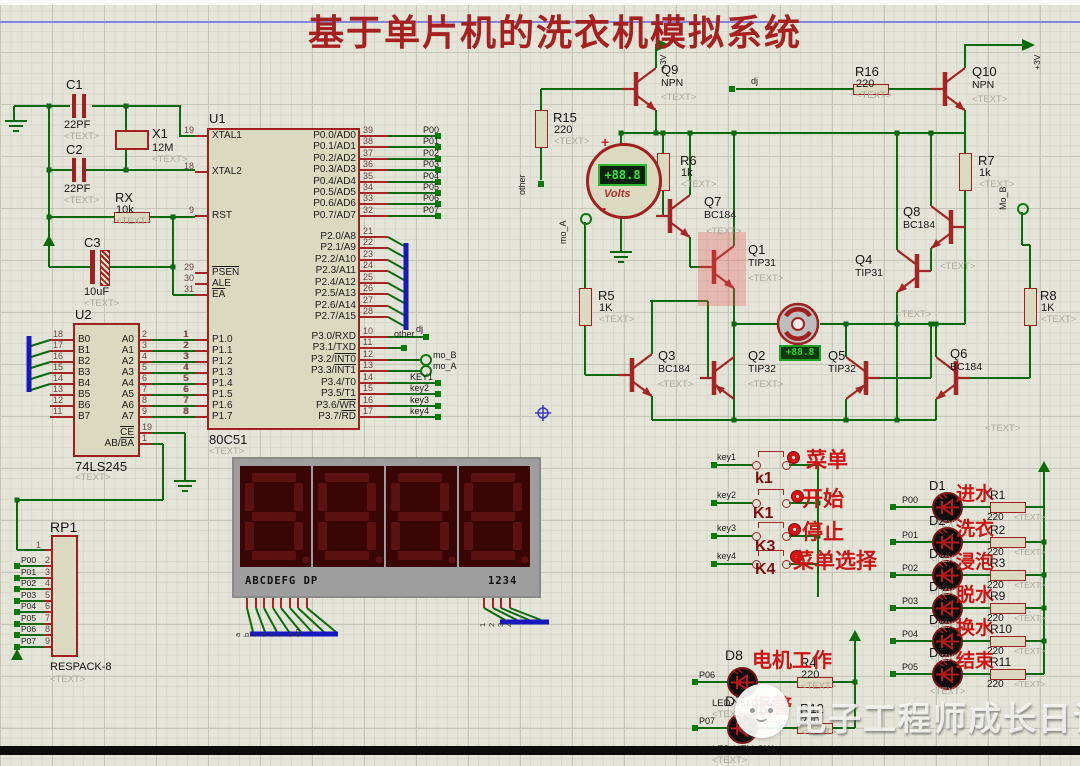  What do you see at coordinates (187, 378) in the screenshot?
I see `u1-p1-wire-num: 5` at bounding box center [187, 378].